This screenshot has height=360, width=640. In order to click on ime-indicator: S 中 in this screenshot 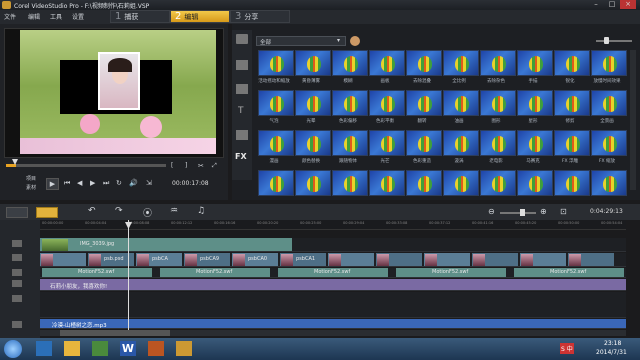, I will do `click(567, 348)`.